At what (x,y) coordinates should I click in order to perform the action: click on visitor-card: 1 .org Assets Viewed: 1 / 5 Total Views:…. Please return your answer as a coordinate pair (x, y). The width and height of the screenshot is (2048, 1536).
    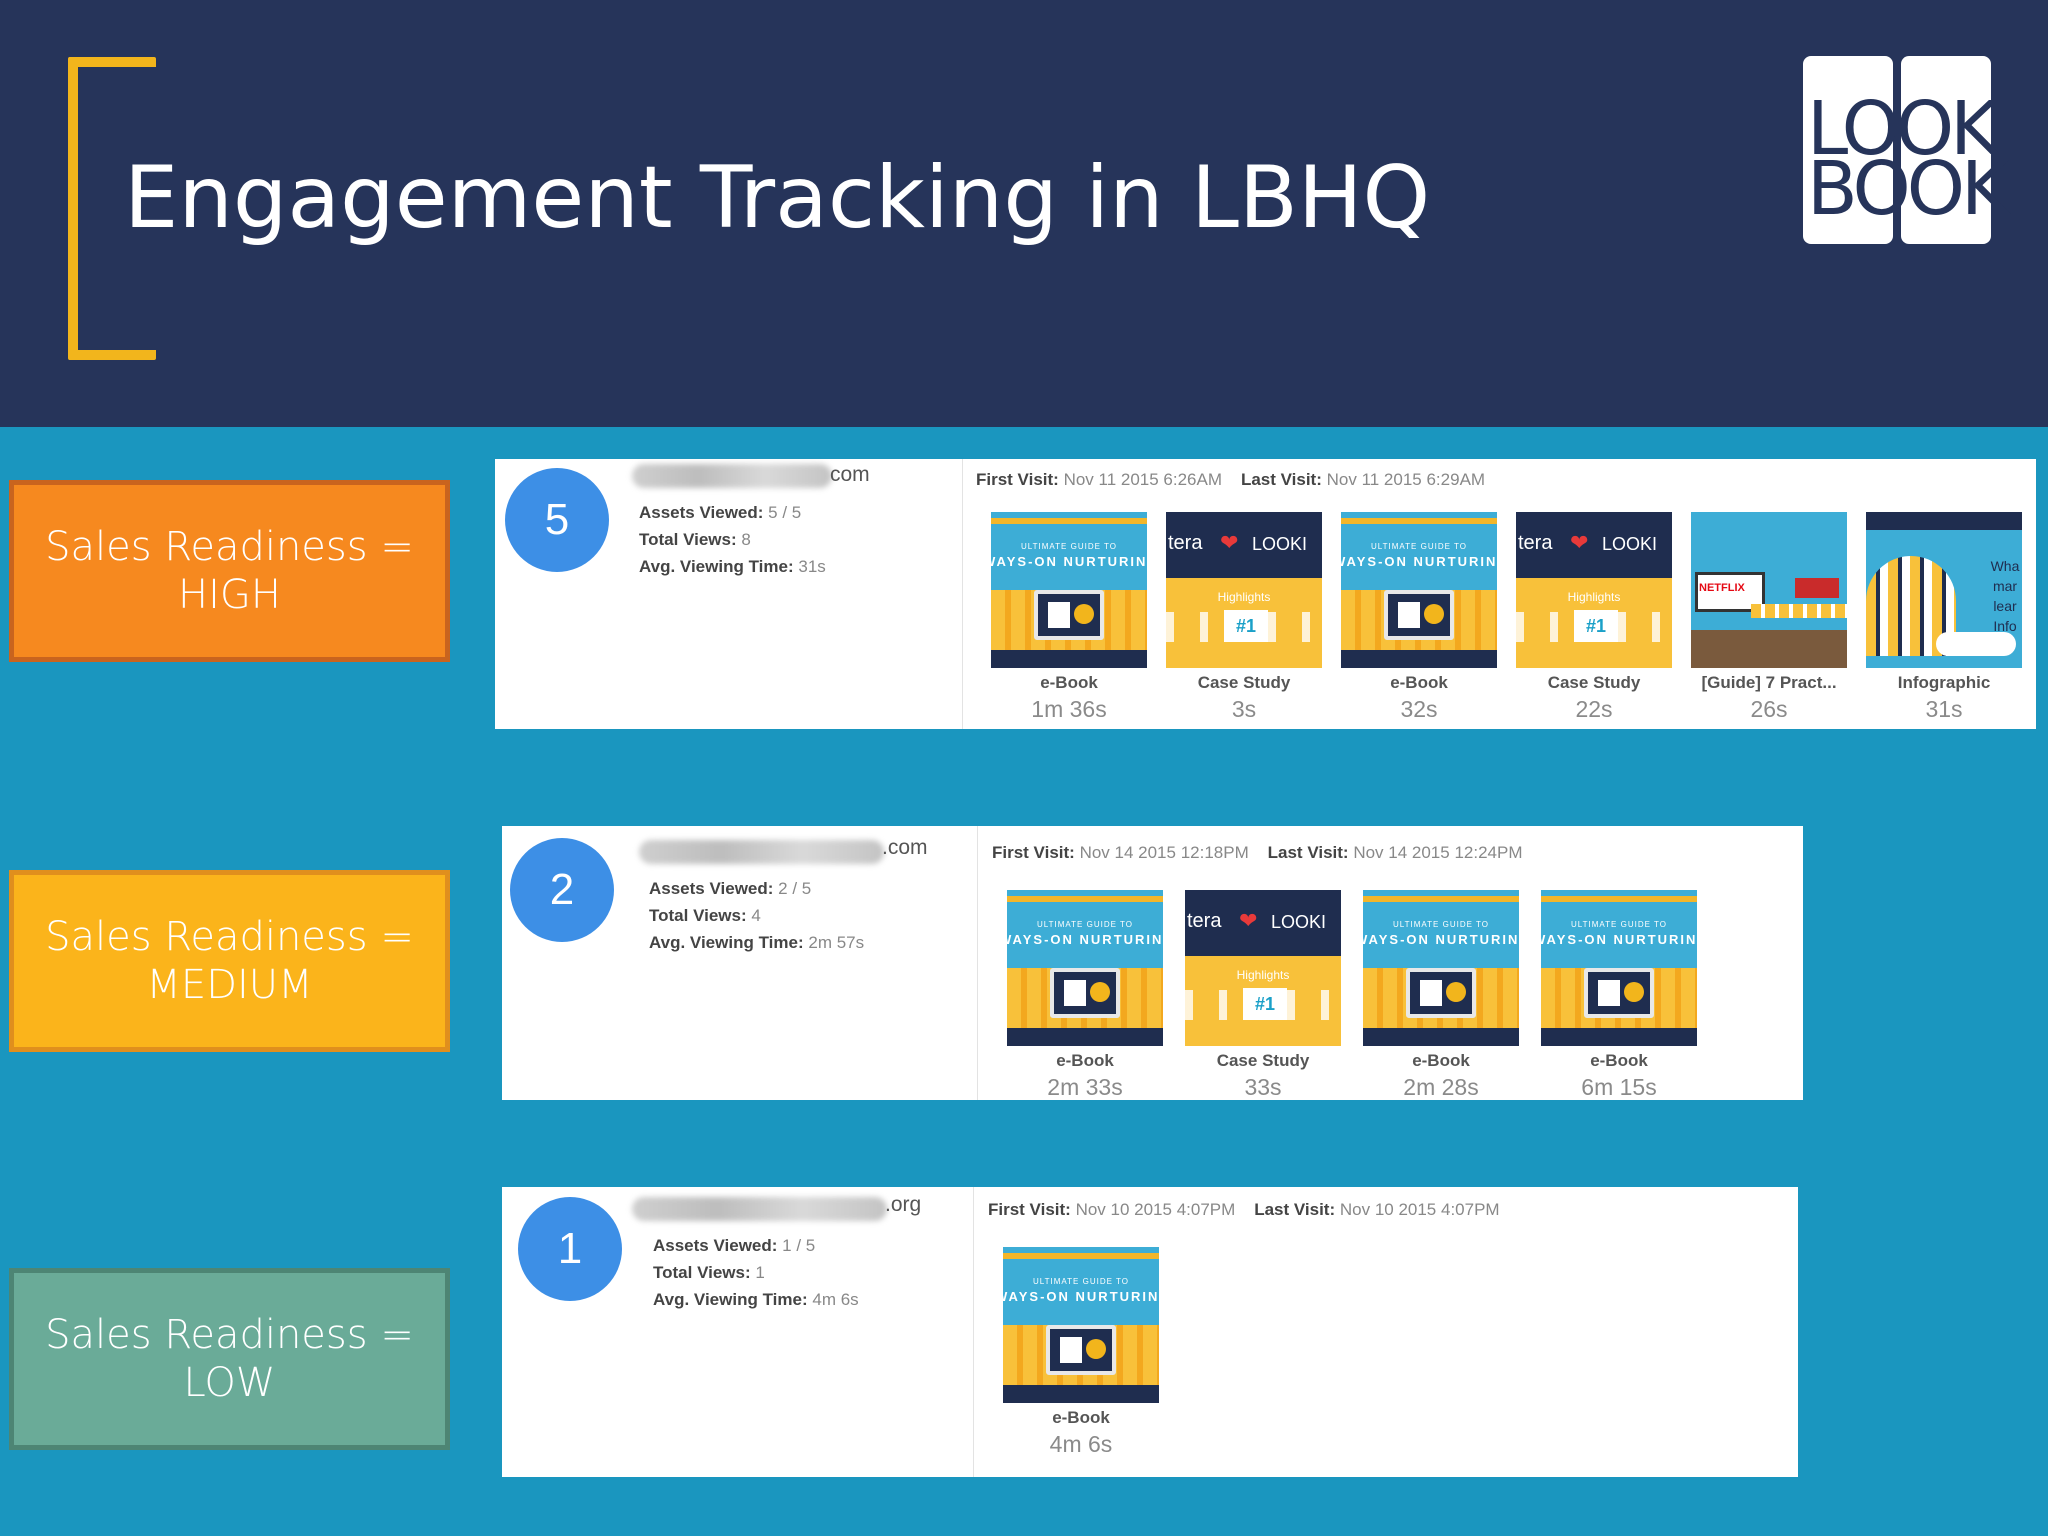
    Looking at the image, I should click on (1150, 1332).